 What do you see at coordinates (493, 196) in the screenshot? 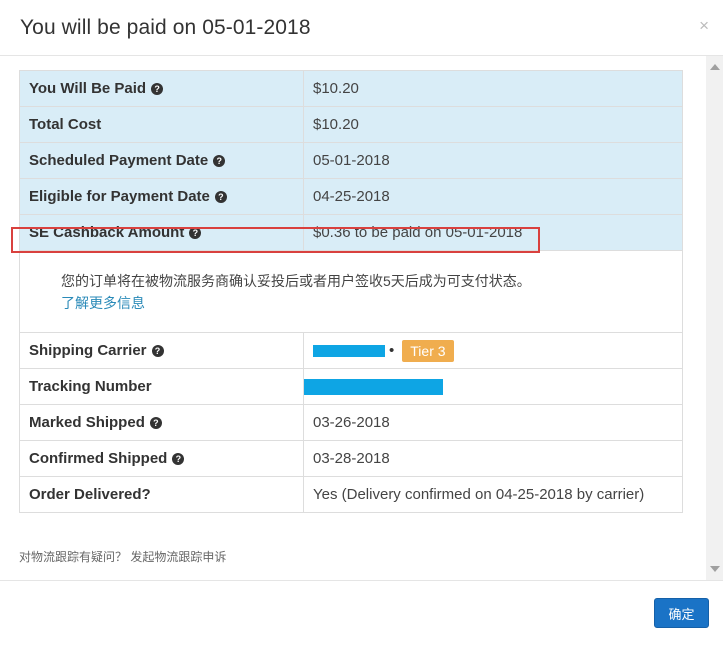
I see `eligible-payment-date-value: 04-25-2018` at bounding box center [493, 196].